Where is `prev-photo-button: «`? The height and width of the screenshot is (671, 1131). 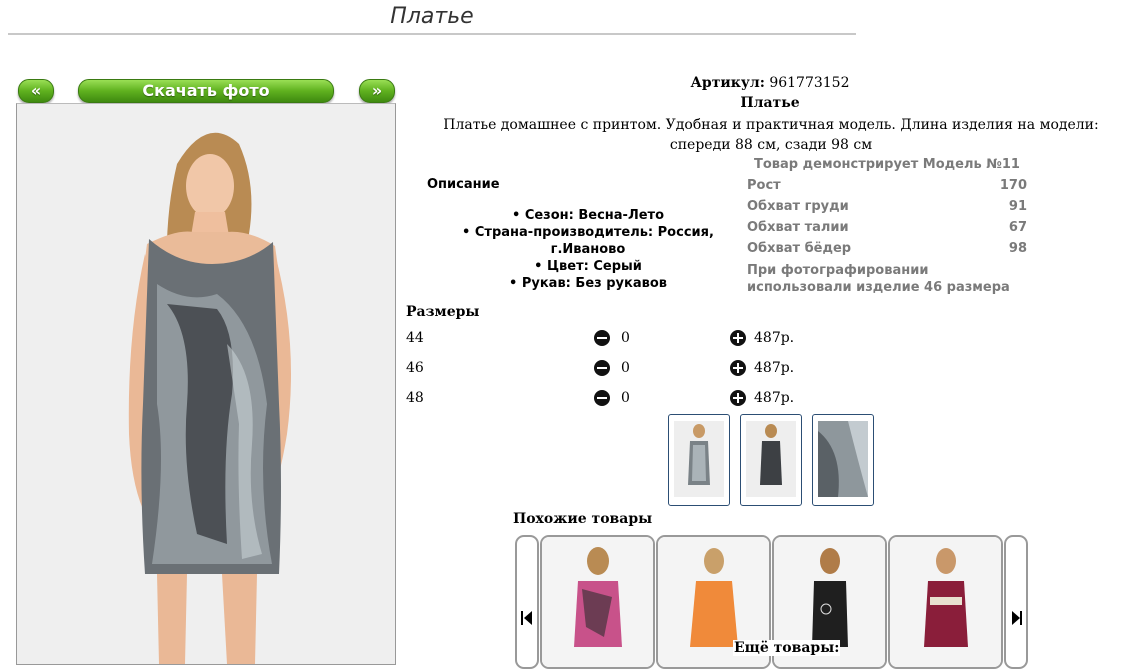 prev-photo-button: « is located at coordinates (36, 91).